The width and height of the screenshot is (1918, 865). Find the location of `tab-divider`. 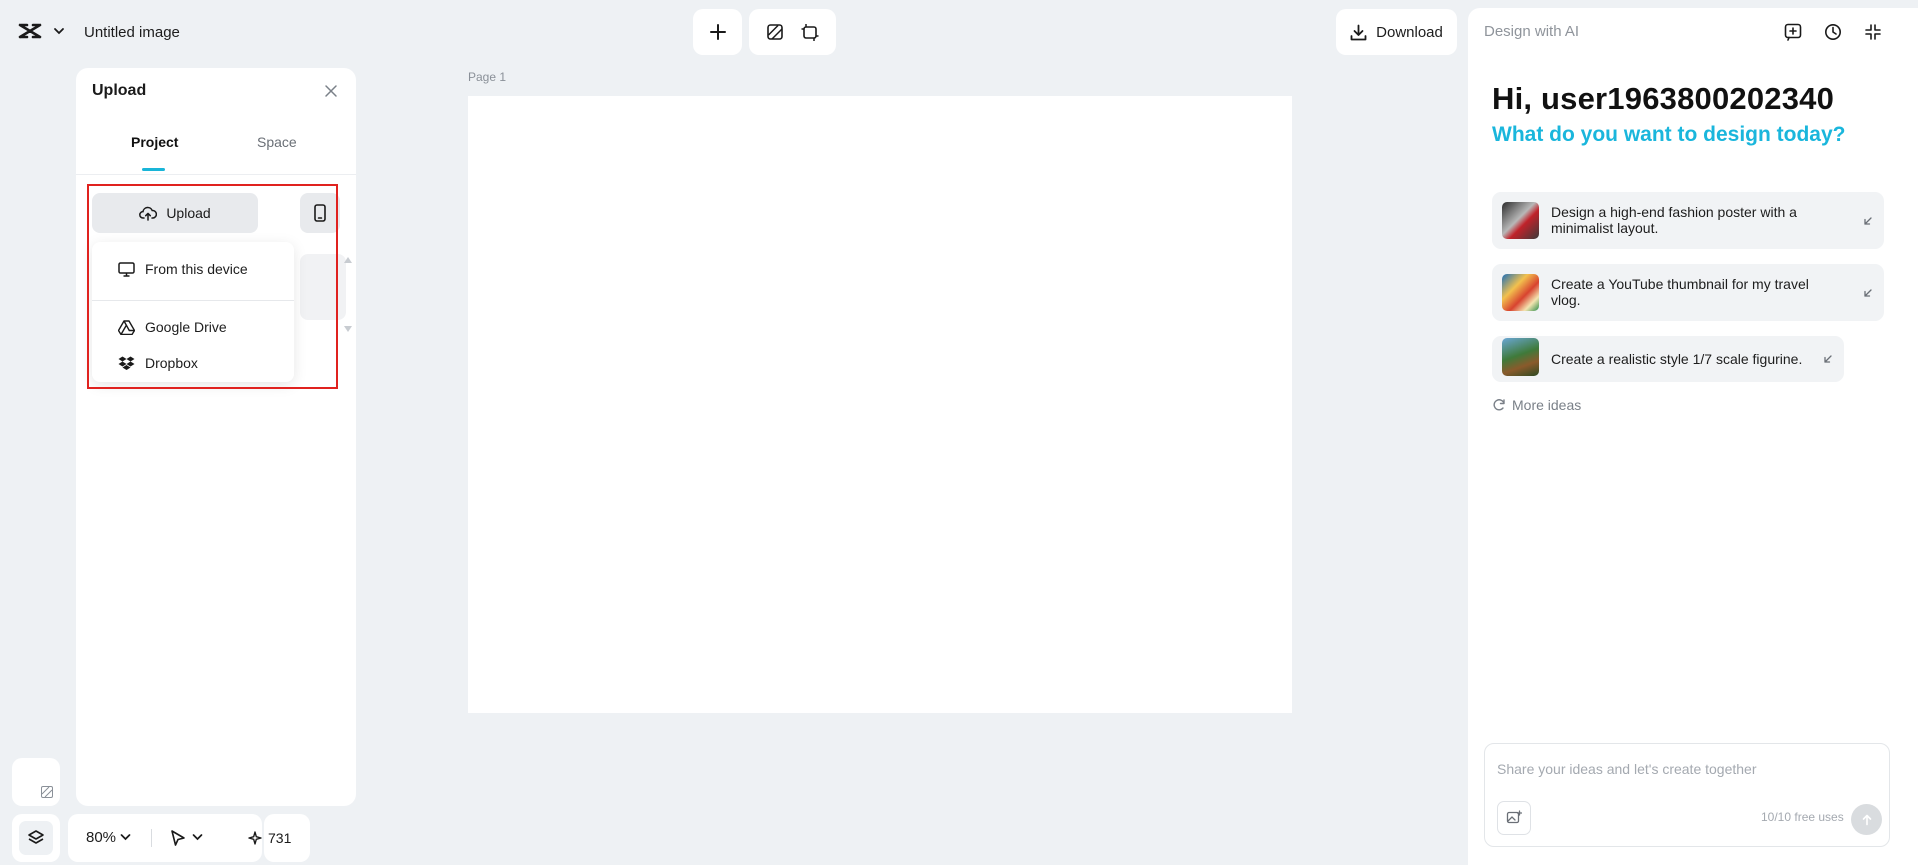

tab-divider is located at coordinates (216, 174).